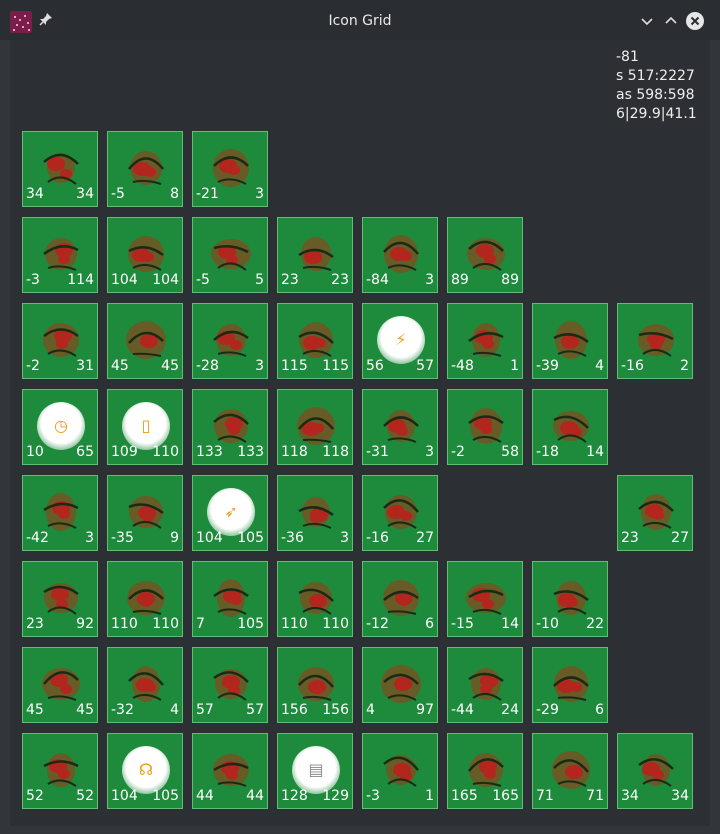 This screenshot has width=720, height=834. I want to click on icon-tile: ➶ 104 105, so click(230, 513).